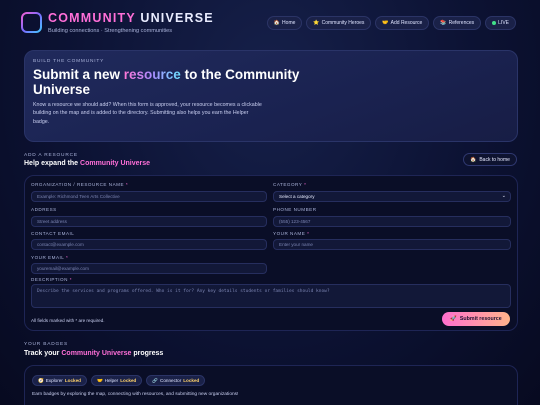  Describe the element at coordinates (494, 23) in the screenshot. I see `live-dot-icon` at that location.